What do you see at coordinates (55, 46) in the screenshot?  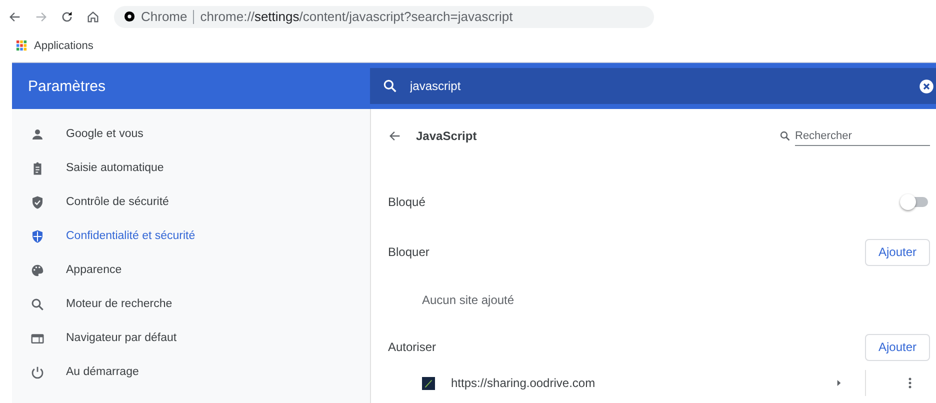 I see `bookmark-item: Applications` at bounding box center [55, 46].